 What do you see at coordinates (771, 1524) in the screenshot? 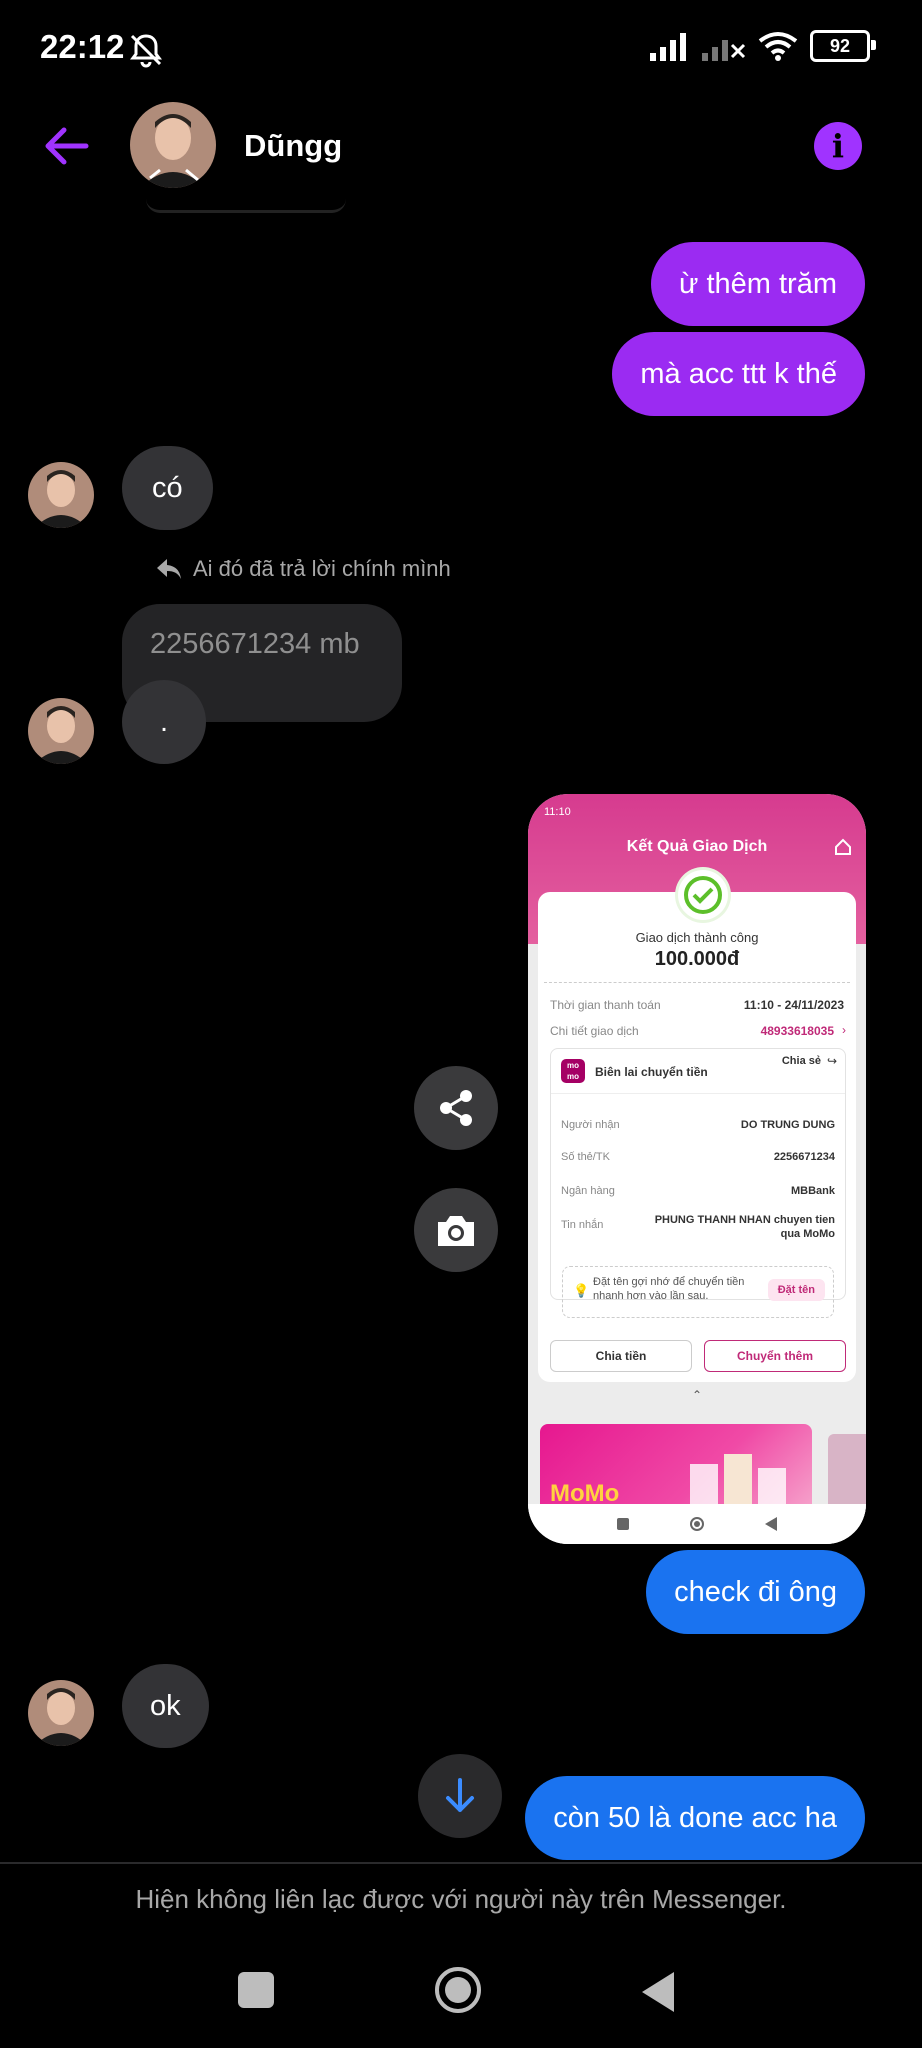
I see `nav-back-icon` at bounding box center [771, 1524].